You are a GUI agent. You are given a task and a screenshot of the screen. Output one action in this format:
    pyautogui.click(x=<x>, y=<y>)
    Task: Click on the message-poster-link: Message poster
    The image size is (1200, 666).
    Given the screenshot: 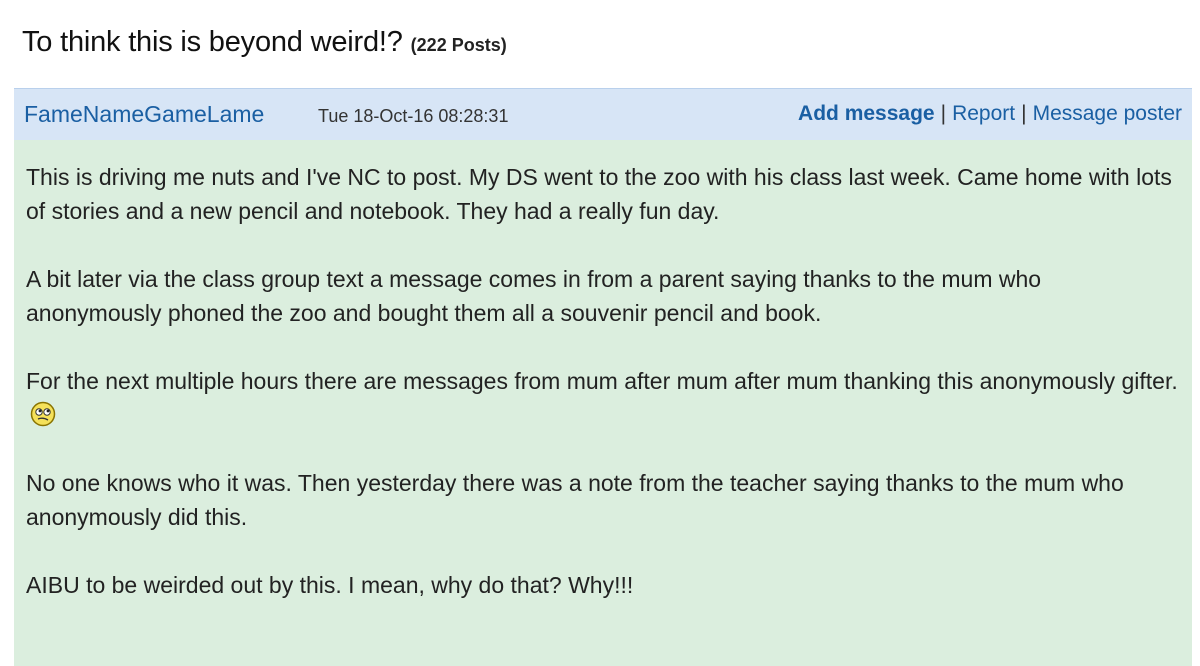 What is the action you would take?
    pyautogui.click(x=1107, y=114)
    